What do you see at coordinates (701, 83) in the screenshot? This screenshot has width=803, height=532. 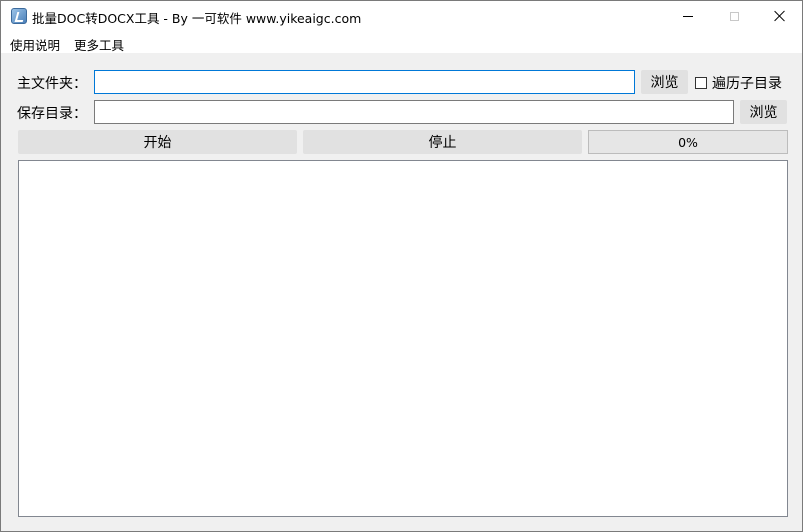 I see `recursive-checkbox` at bounding box center [701, 83].